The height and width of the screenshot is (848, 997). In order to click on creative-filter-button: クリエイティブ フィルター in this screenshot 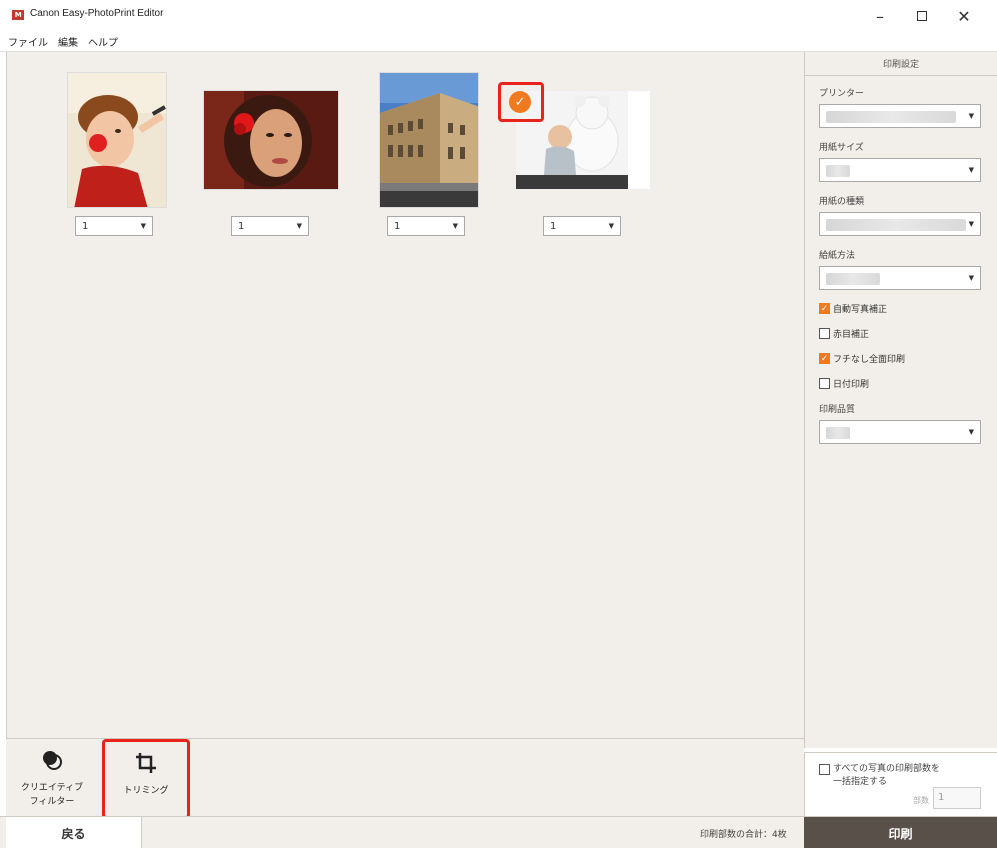, I will do `click(52, 777)`.